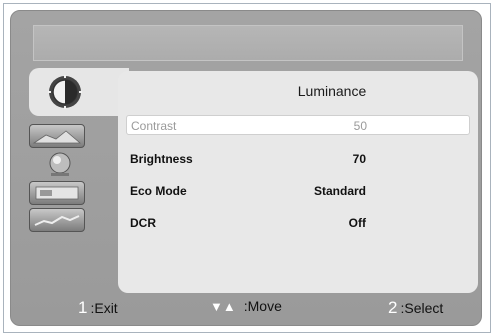 This screenshot has height=336, width=494. I want to click on setup-icon, so click(57, 220).